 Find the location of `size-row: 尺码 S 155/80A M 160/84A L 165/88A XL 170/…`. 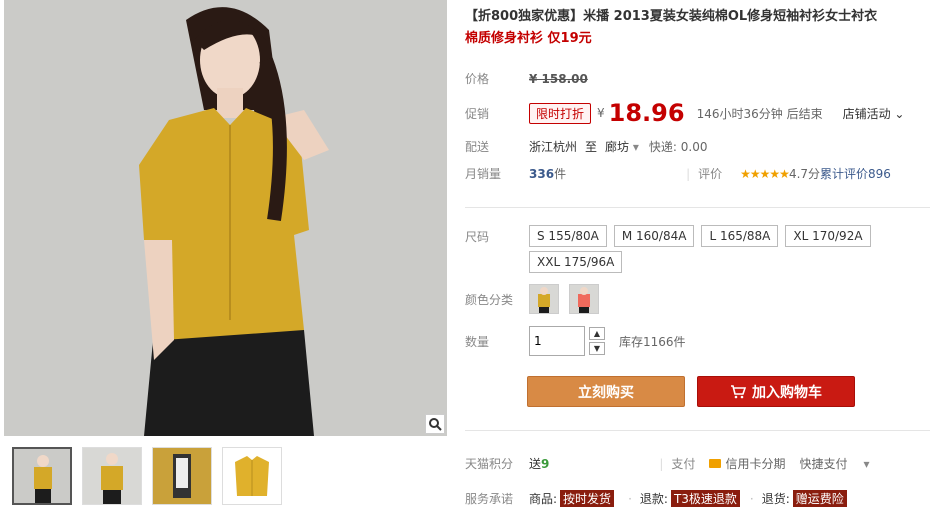

size-row: 尺码 S 155/80A M 160/84A L 165/88A XL 170/… is located at coordinates (671, 236).